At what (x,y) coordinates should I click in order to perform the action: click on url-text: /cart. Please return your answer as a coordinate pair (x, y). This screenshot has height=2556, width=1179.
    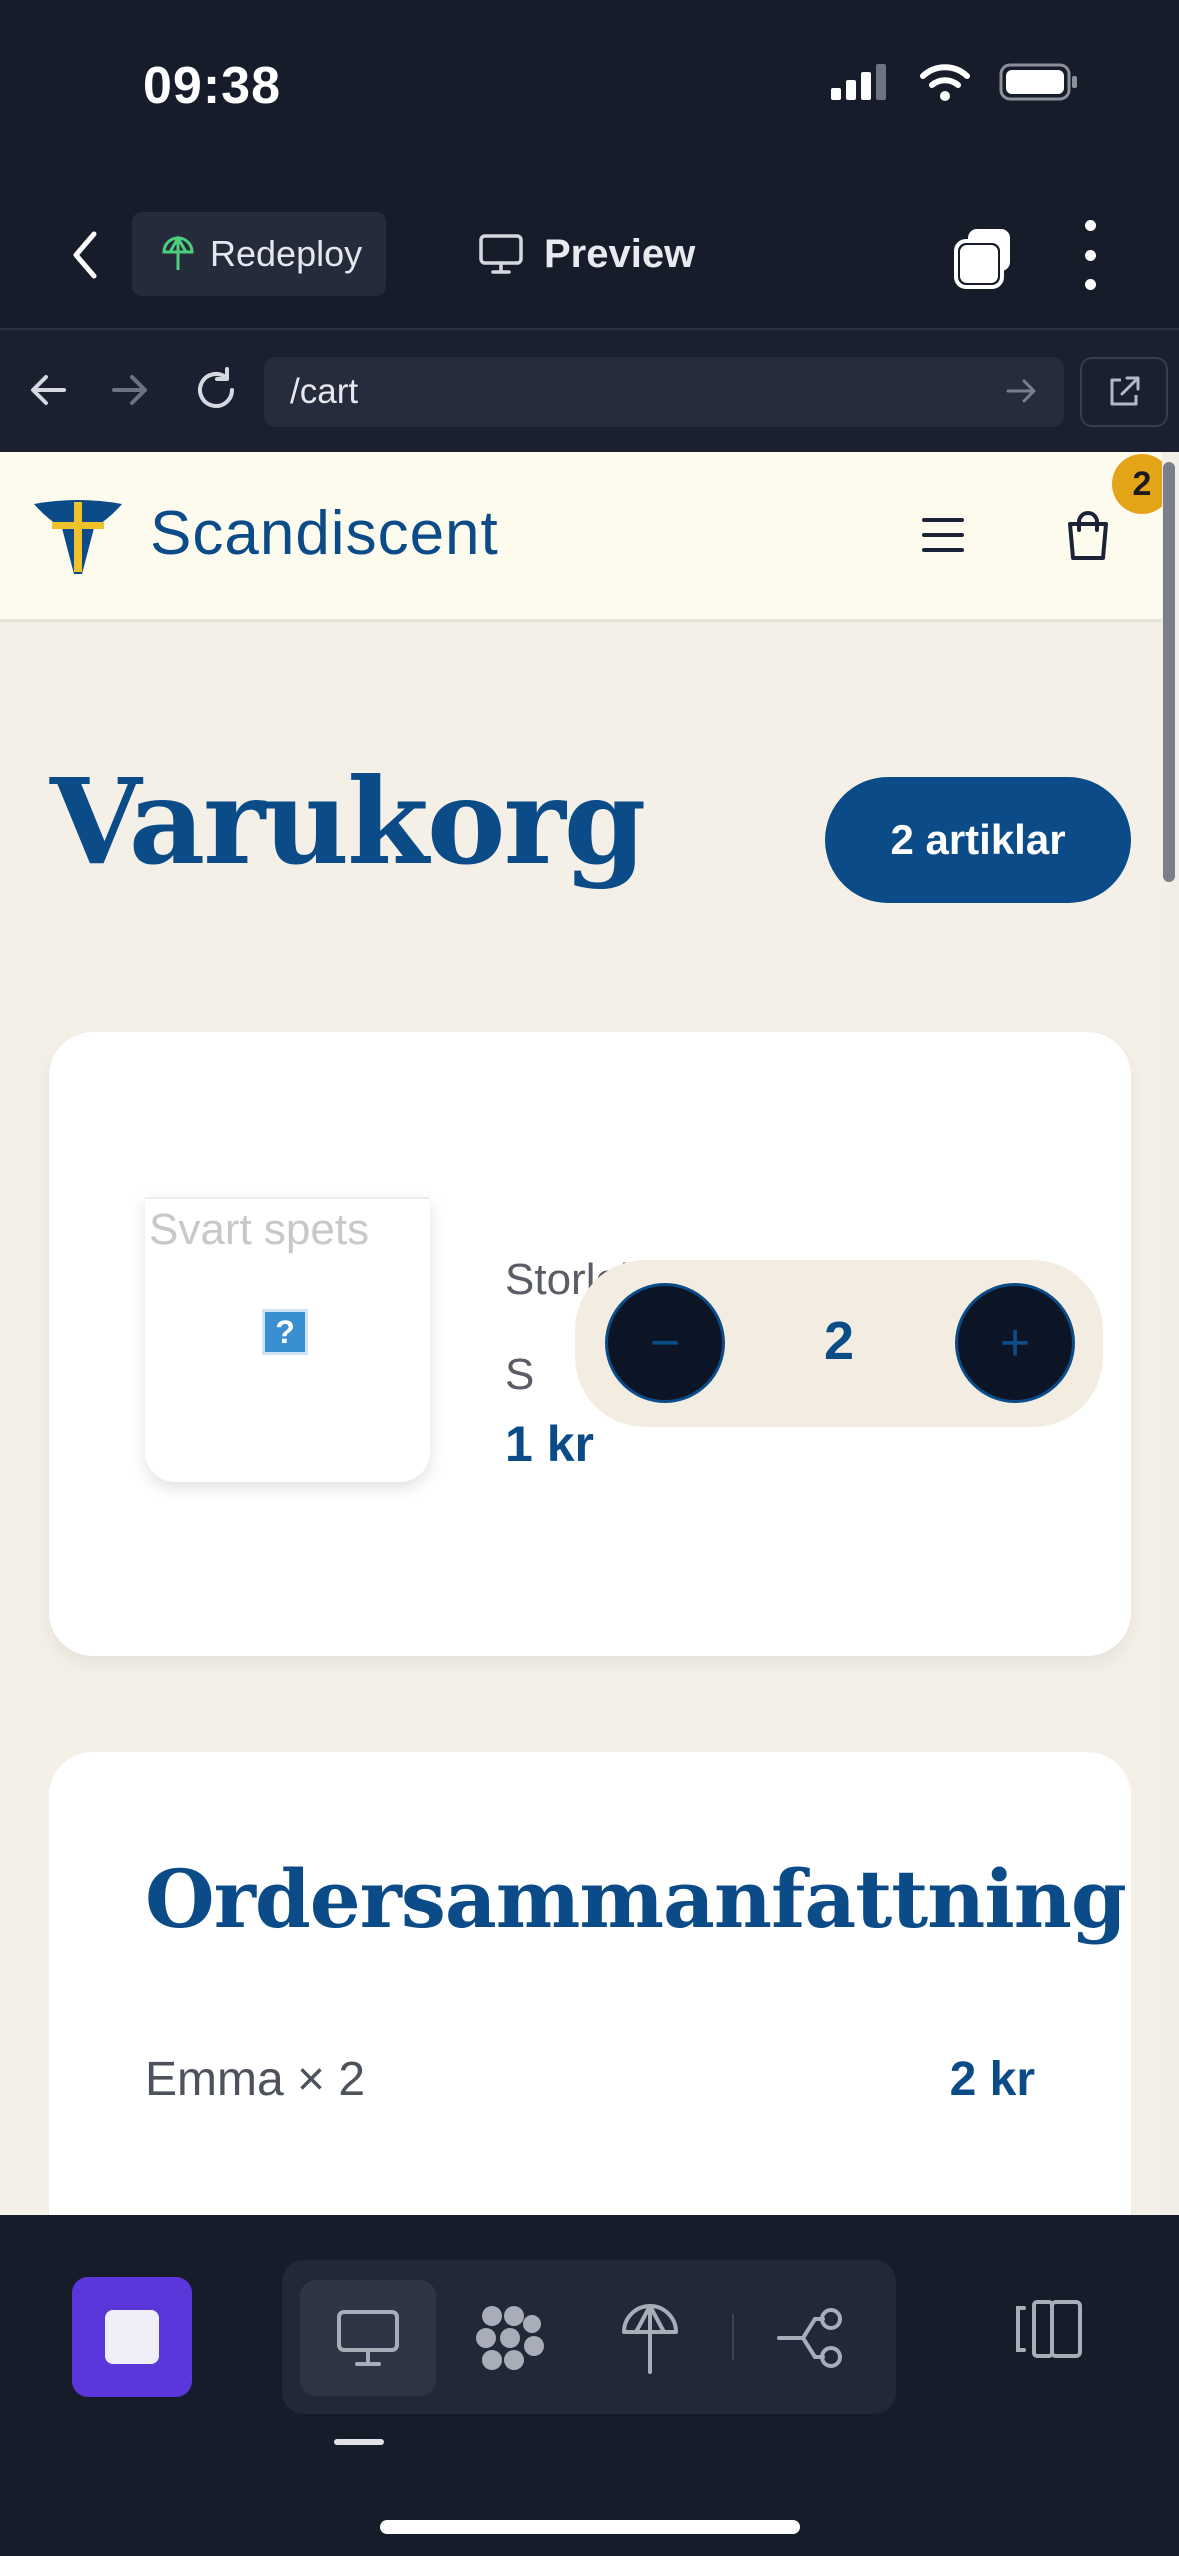
    Looking at the image, I should click on (324, 391).